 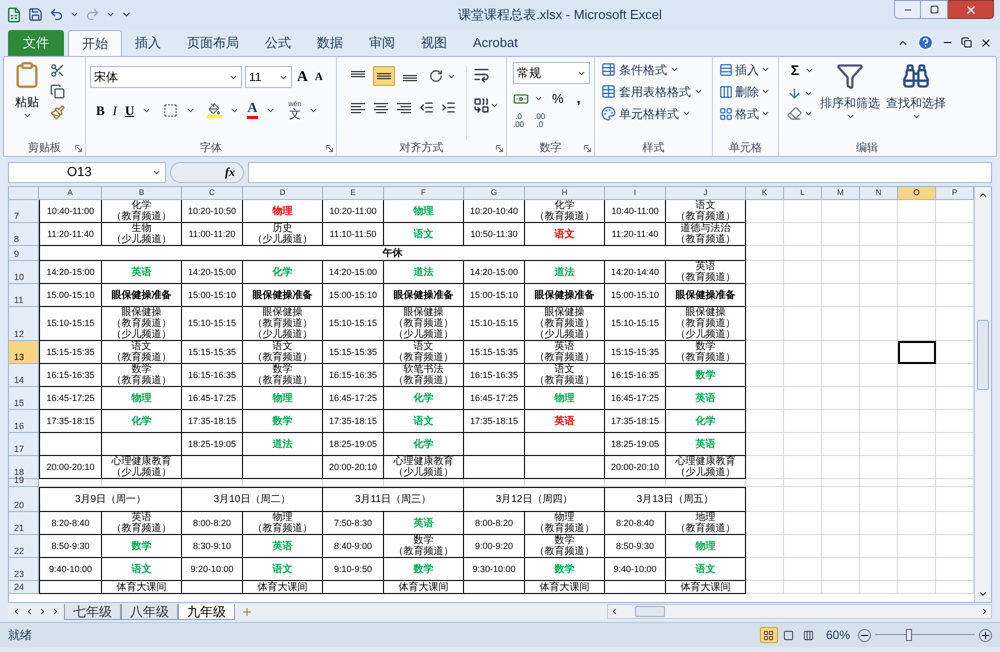 I want to click on number-format-field: 常规, so click(x=551, y=73).